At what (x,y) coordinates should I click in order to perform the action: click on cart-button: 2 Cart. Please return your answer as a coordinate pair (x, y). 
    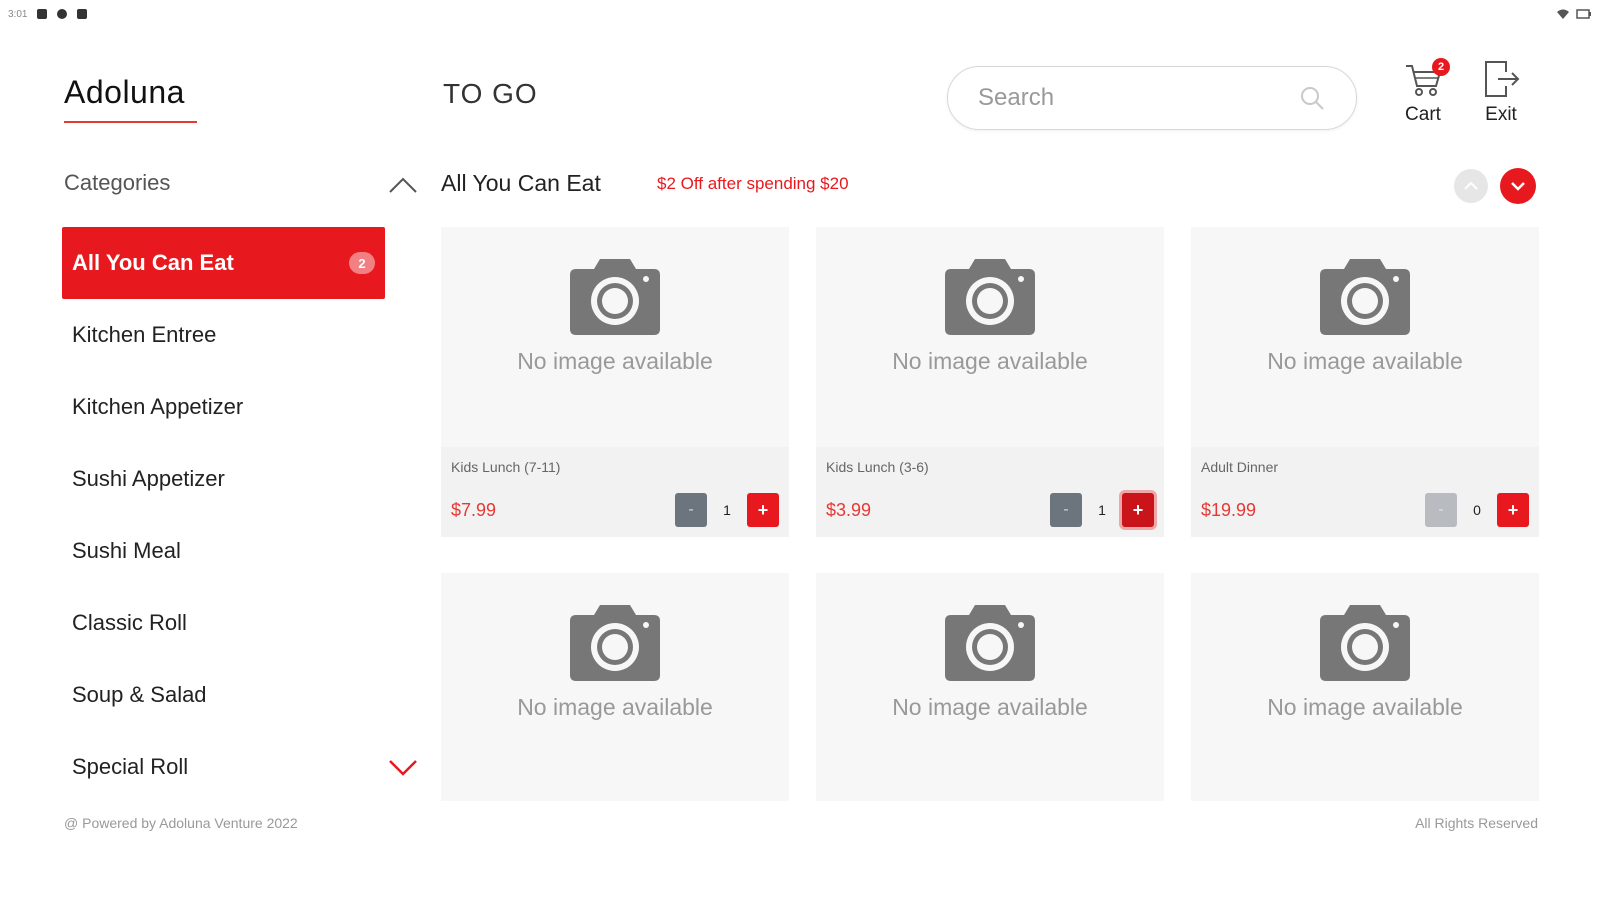
    Looking at the image, I should click on (1424, 92).